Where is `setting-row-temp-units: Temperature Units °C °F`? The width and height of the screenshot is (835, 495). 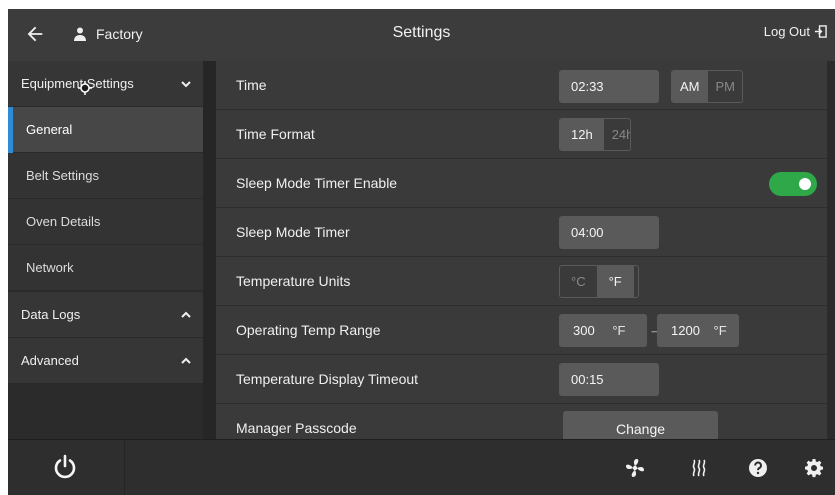 setting-row-temp-units: Temperature Units °C °F is located at coordinates (521, 281).